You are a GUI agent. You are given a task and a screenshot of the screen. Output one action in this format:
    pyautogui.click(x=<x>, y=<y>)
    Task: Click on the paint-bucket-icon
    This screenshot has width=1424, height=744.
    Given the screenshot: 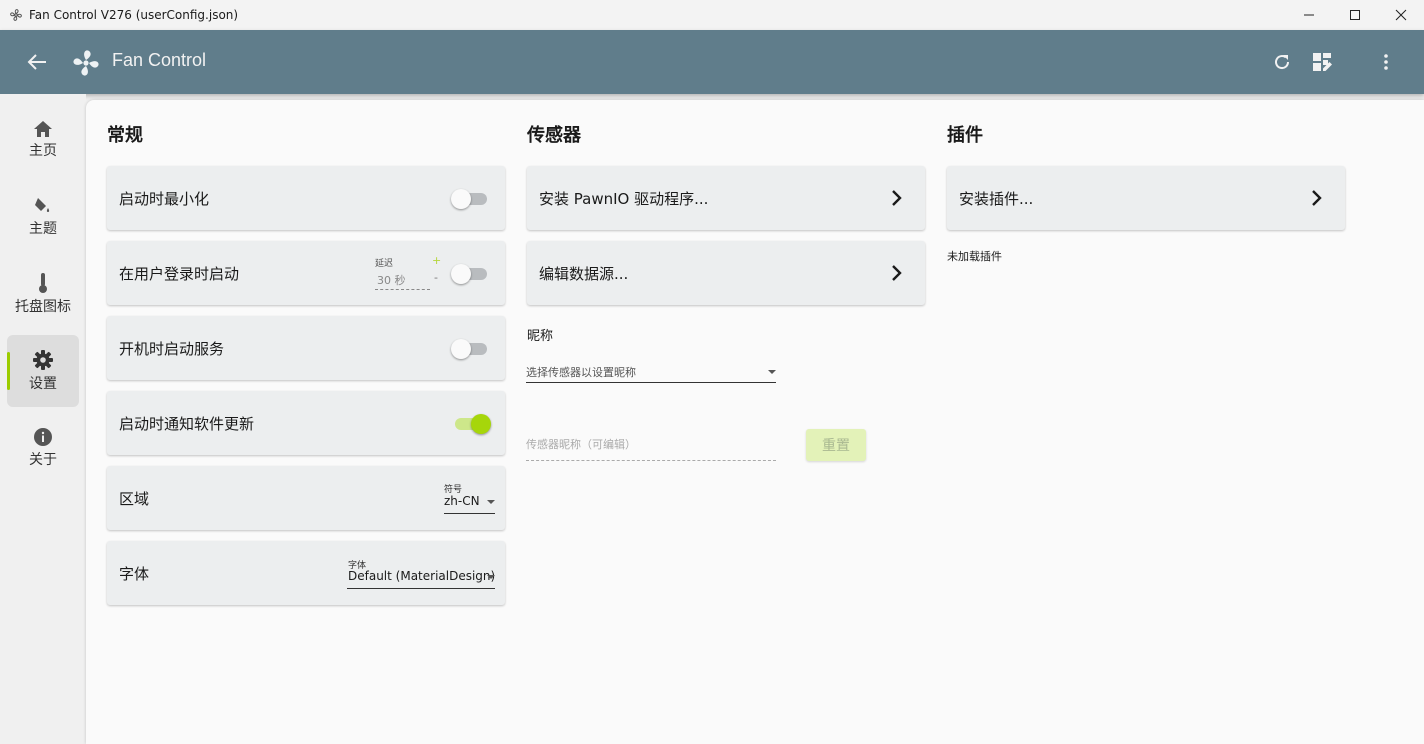 What is the action you would take?
    pyautogui.click(x=42, y=205)
    